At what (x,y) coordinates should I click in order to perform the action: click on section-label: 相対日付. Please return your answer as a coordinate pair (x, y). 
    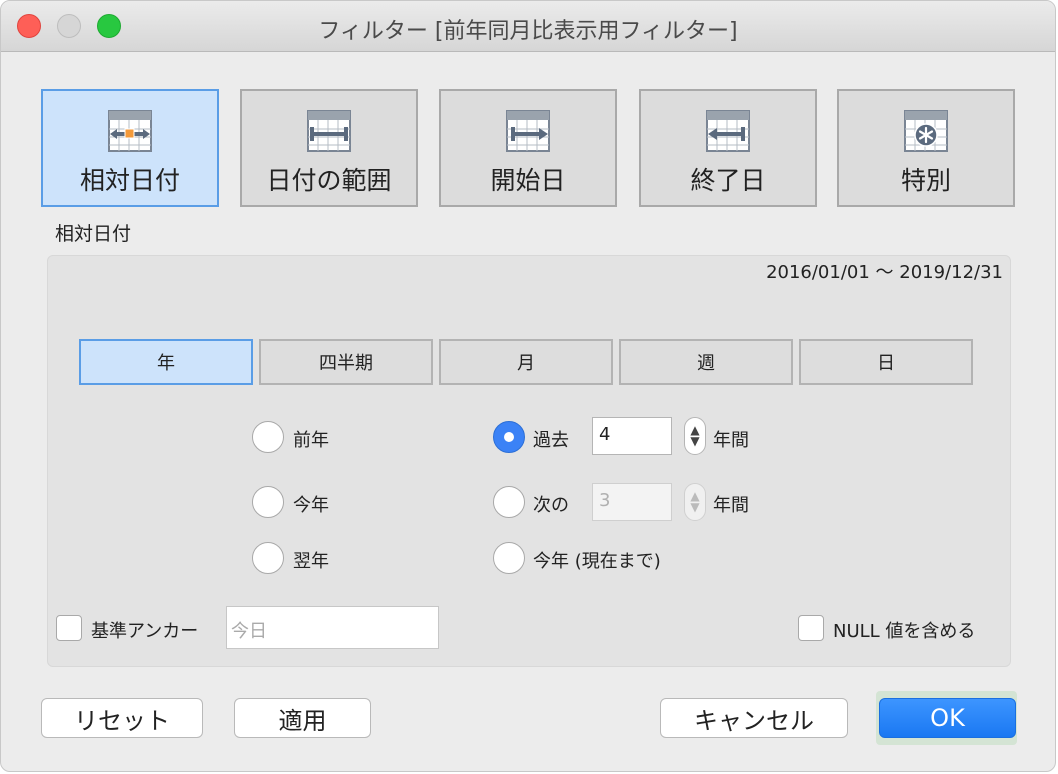
    Looking at the image, I should click on (93, 234).